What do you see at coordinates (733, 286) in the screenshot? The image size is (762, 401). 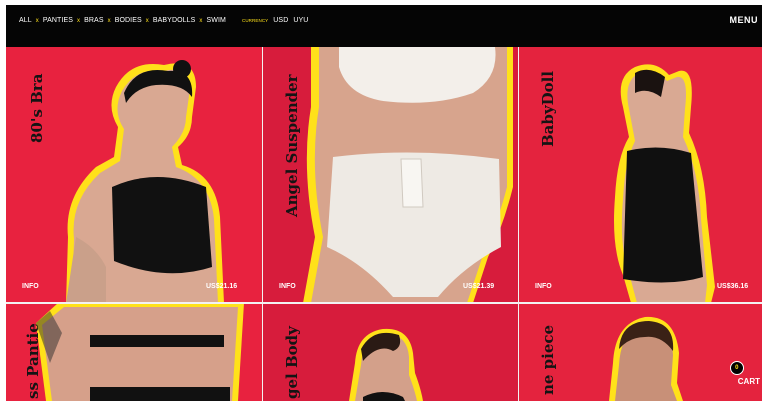 I see `product-price: US$36.16` at bounding box center [733, 286].